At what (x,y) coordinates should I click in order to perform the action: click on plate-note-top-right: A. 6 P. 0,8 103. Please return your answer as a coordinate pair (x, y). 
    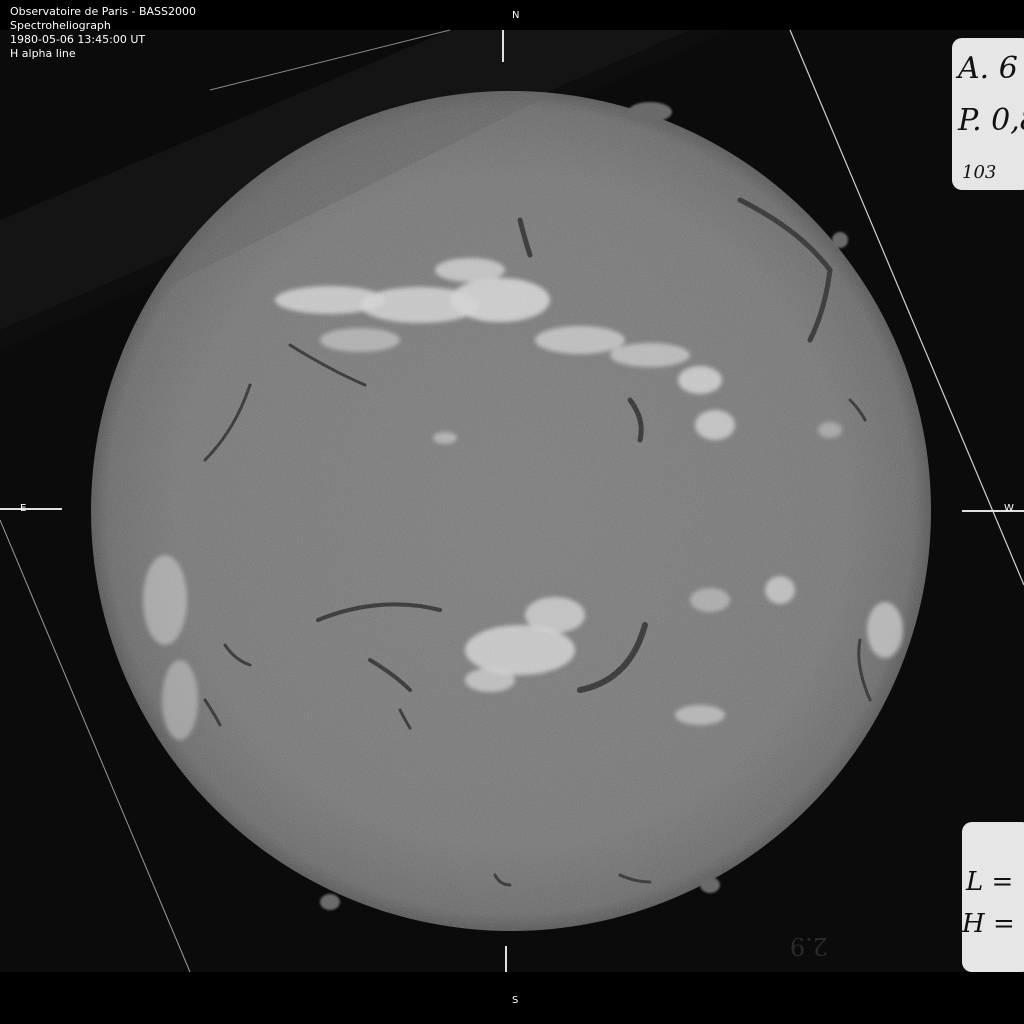
    Looking at the image, I should click on (988, 114).